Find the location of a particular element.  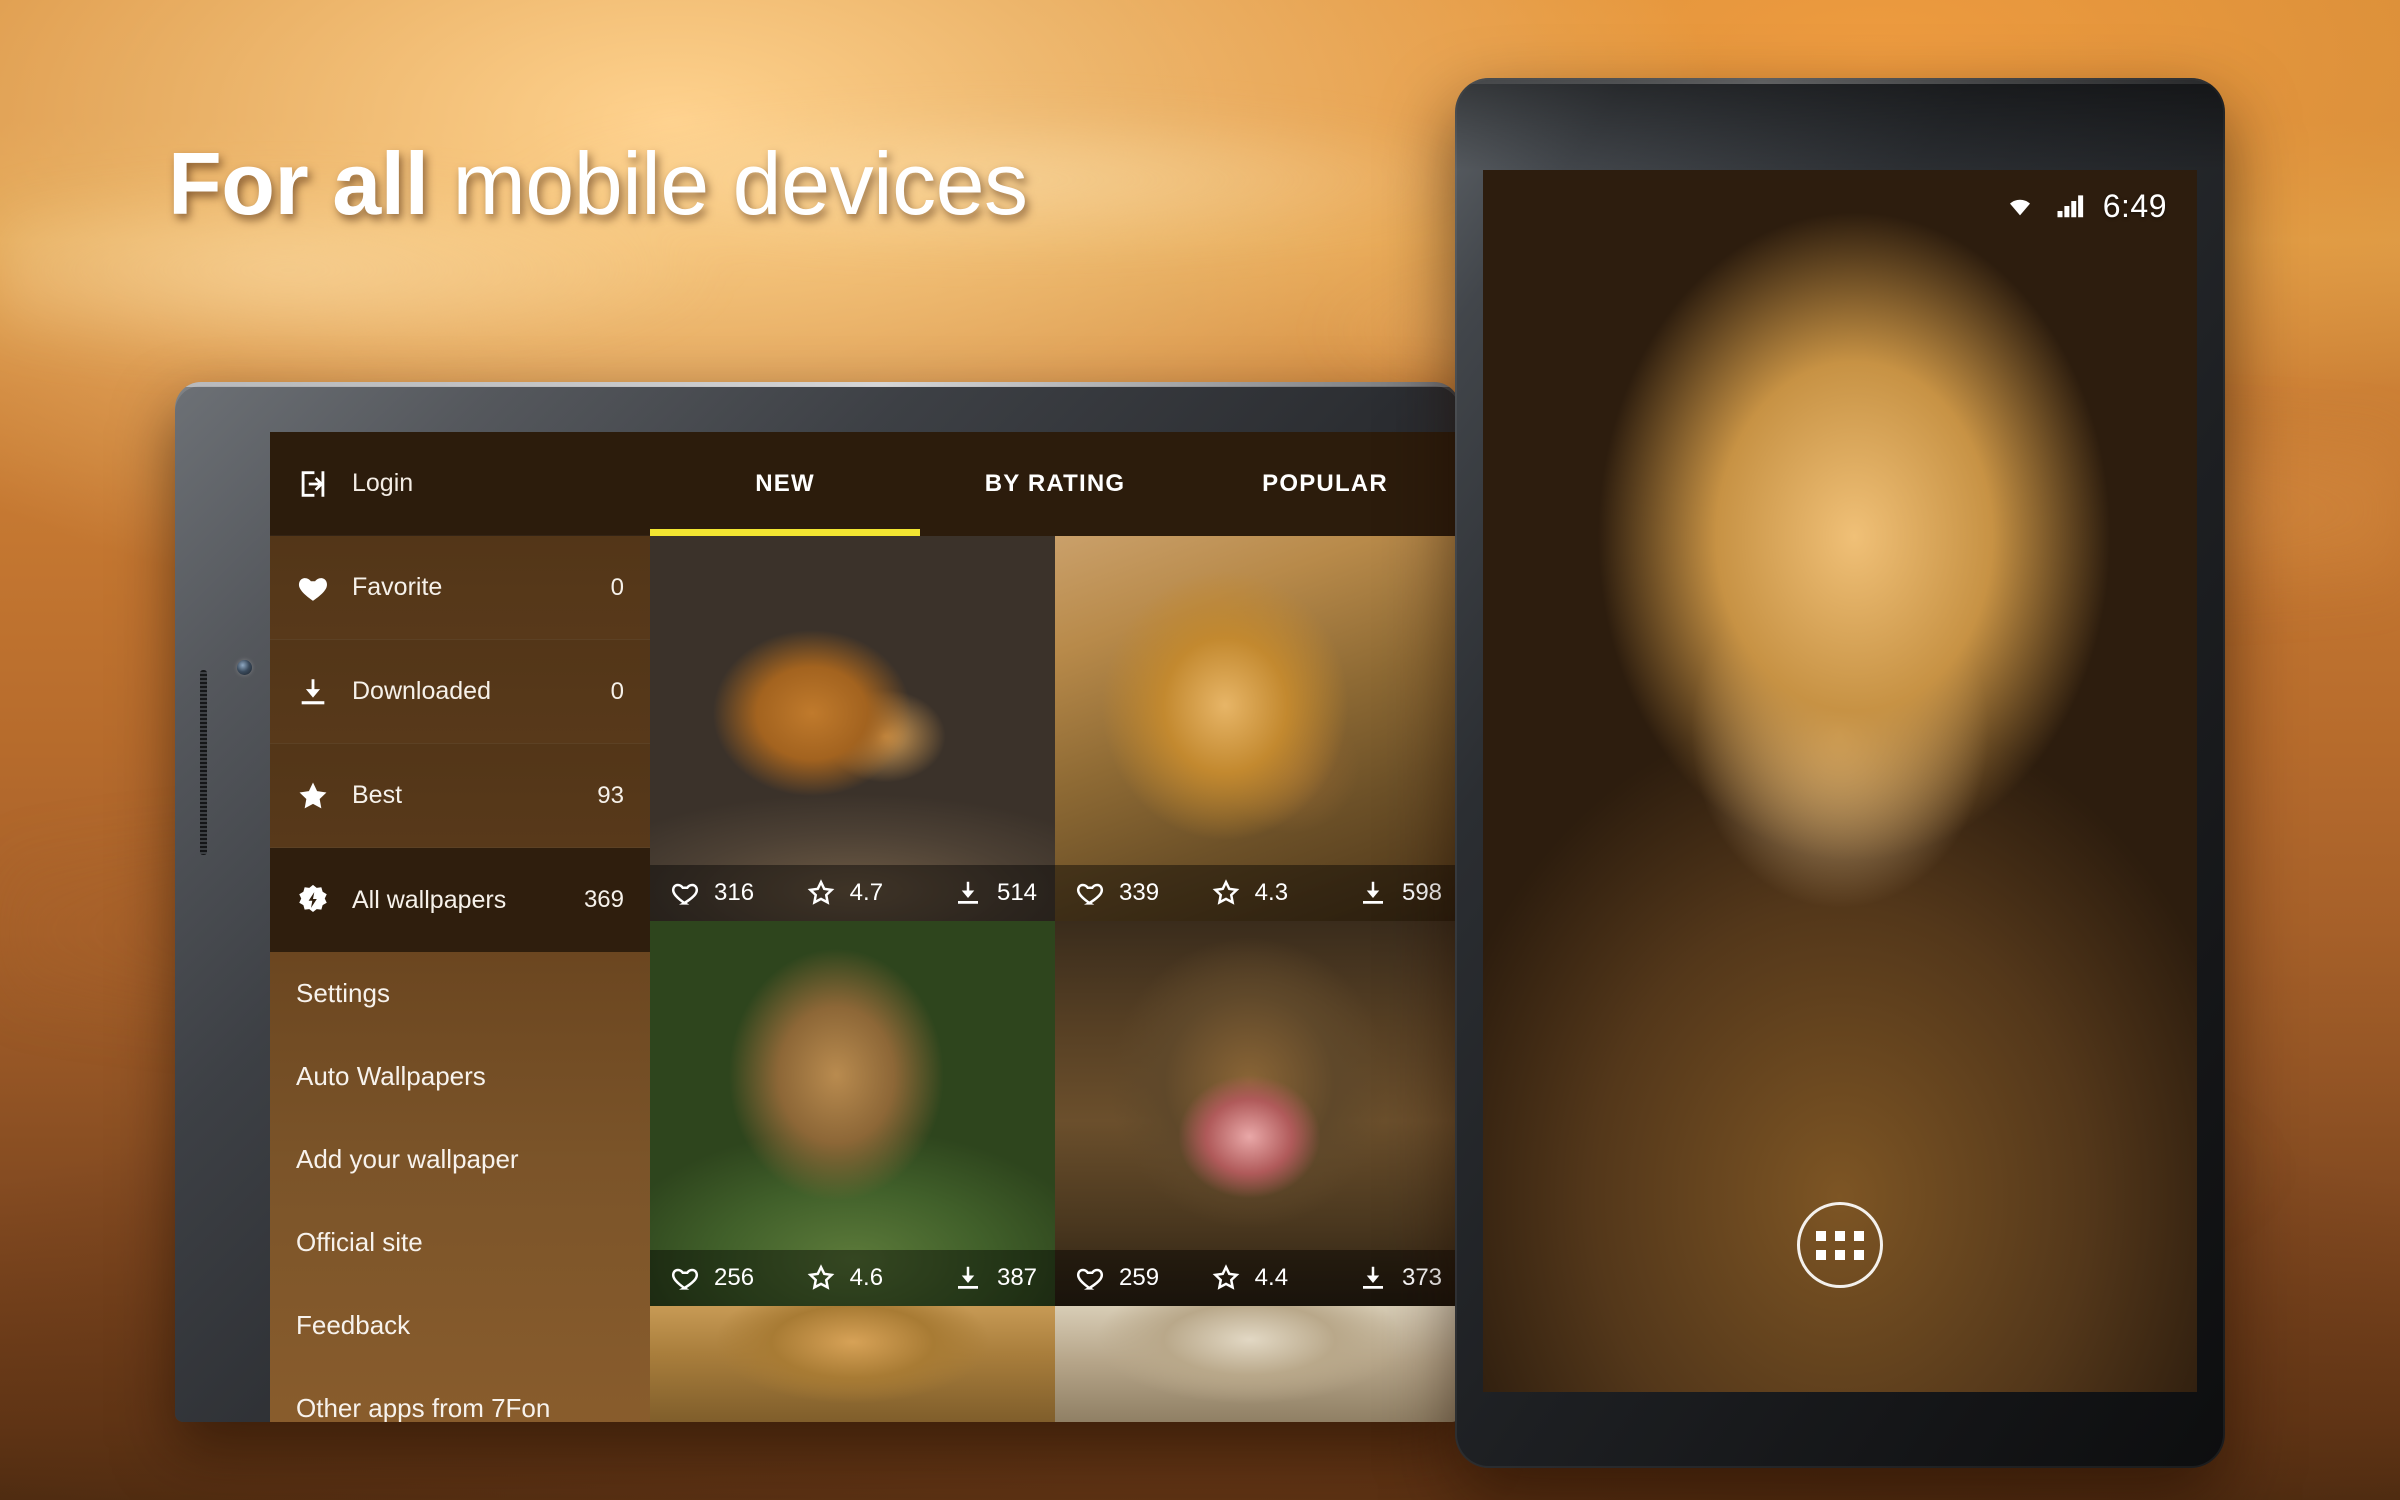

tab-bar: NEW BY RATING POPULAR is located at coordinates (1055, 484).